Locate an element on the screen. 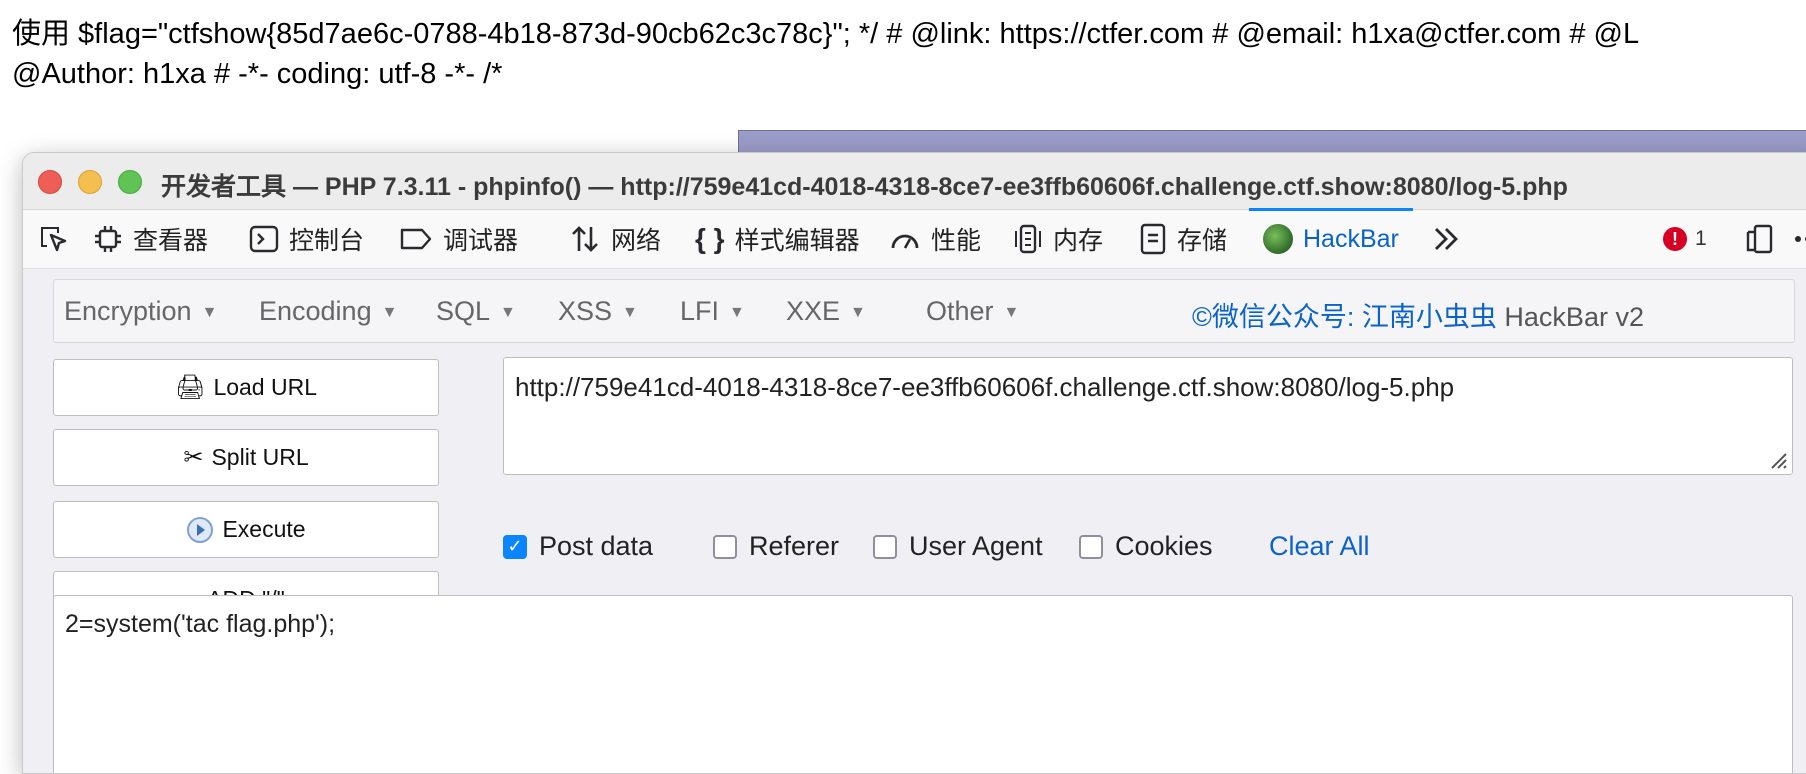 This screenshot has width=1806, height=774. more-options-button is located at coordinates (1799, 239).